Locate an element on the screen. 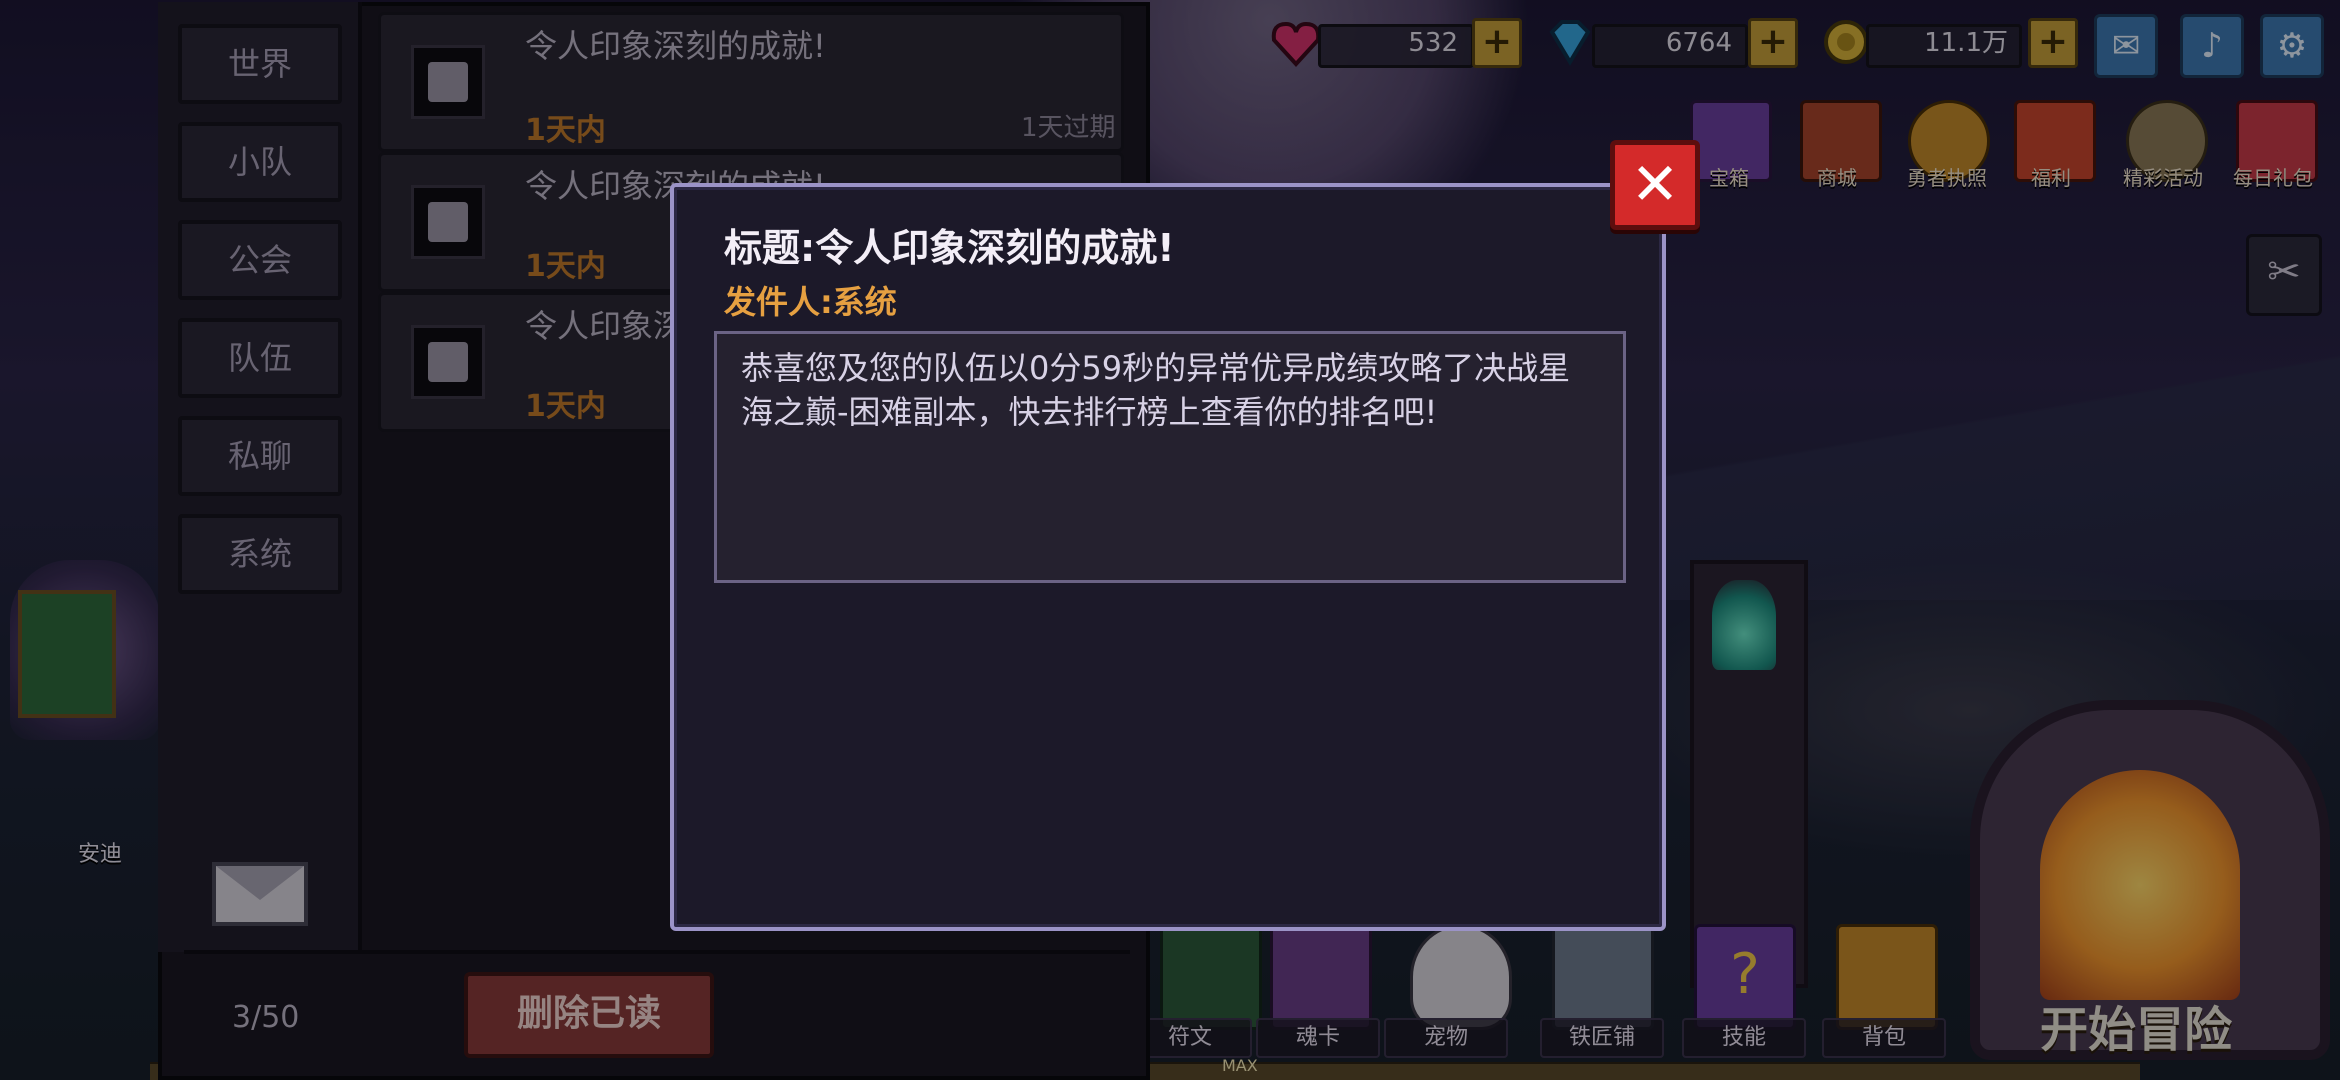 This screenshot has height=1080, width=2340. modal-title: 标题:令人印象深刻的成就! is located at coordinates (949, 248).